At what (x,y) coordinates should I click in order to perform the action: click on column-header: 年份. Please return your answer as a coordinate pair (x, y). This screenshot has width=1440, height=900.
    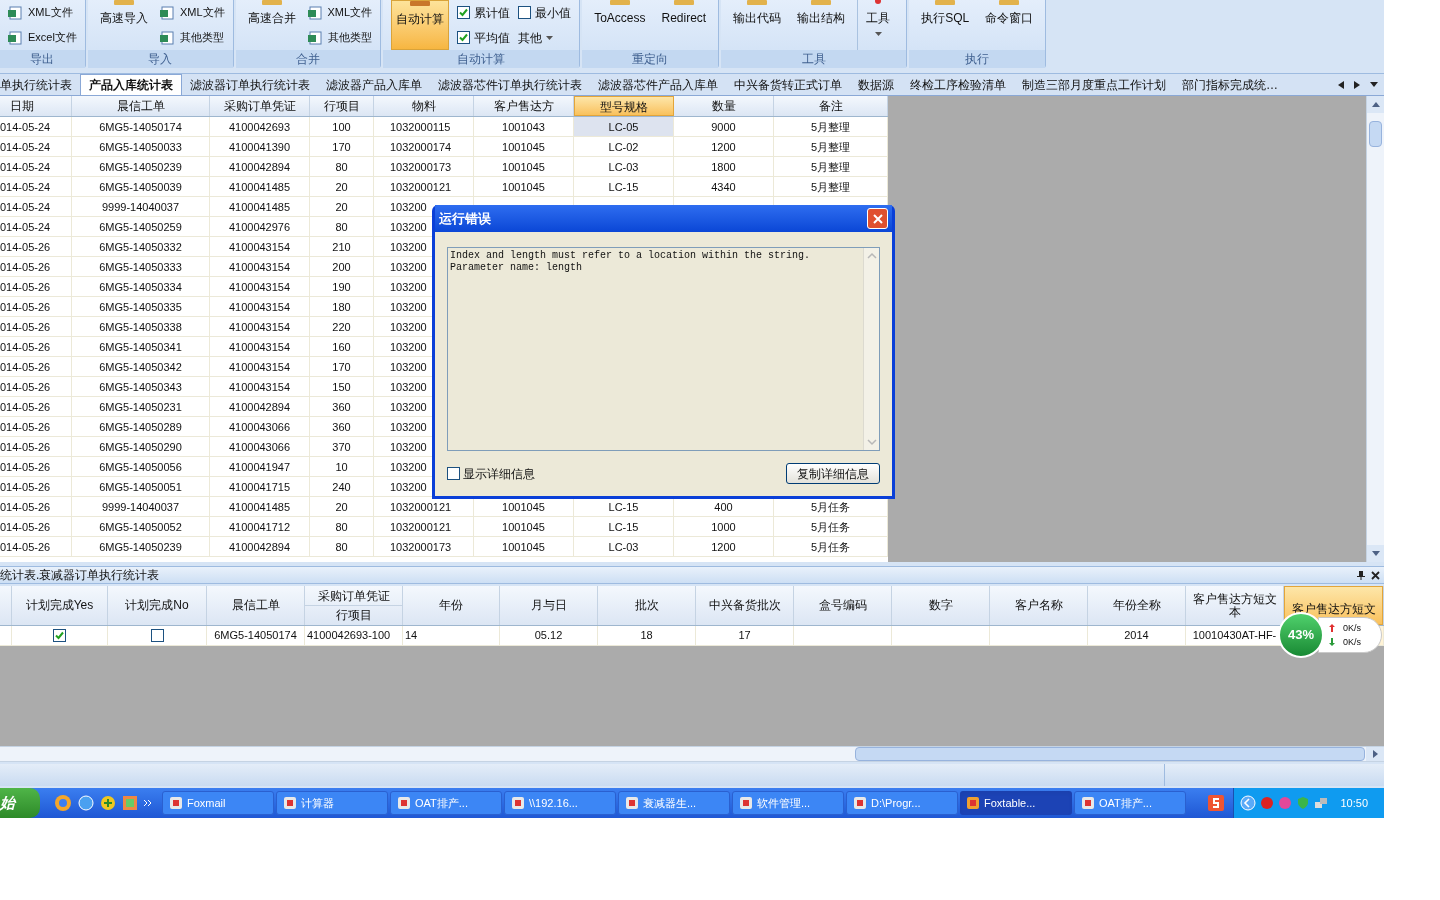
    Looking at the image, I should click on (451, 605).